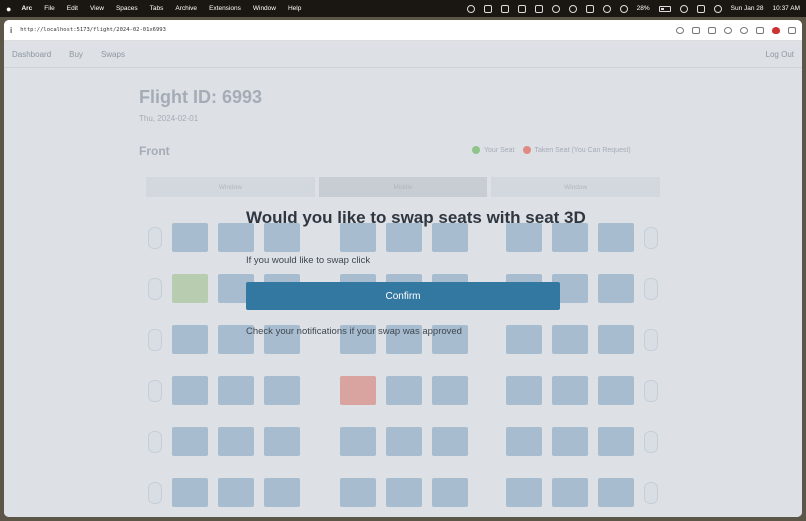 The height and width of the screenshot is (521, 806). What do you see at coordinates (294, 8) in the screenshot?
I see `menu-help: Help` at bounding box center [294, 8].